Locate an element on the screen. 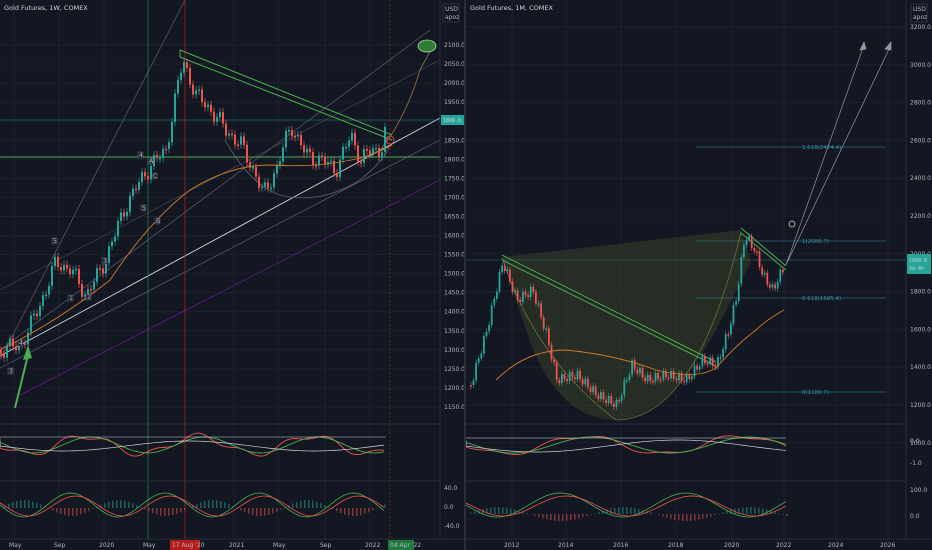  left-last-price: 1899.8 is located at coordinates (452, 121).